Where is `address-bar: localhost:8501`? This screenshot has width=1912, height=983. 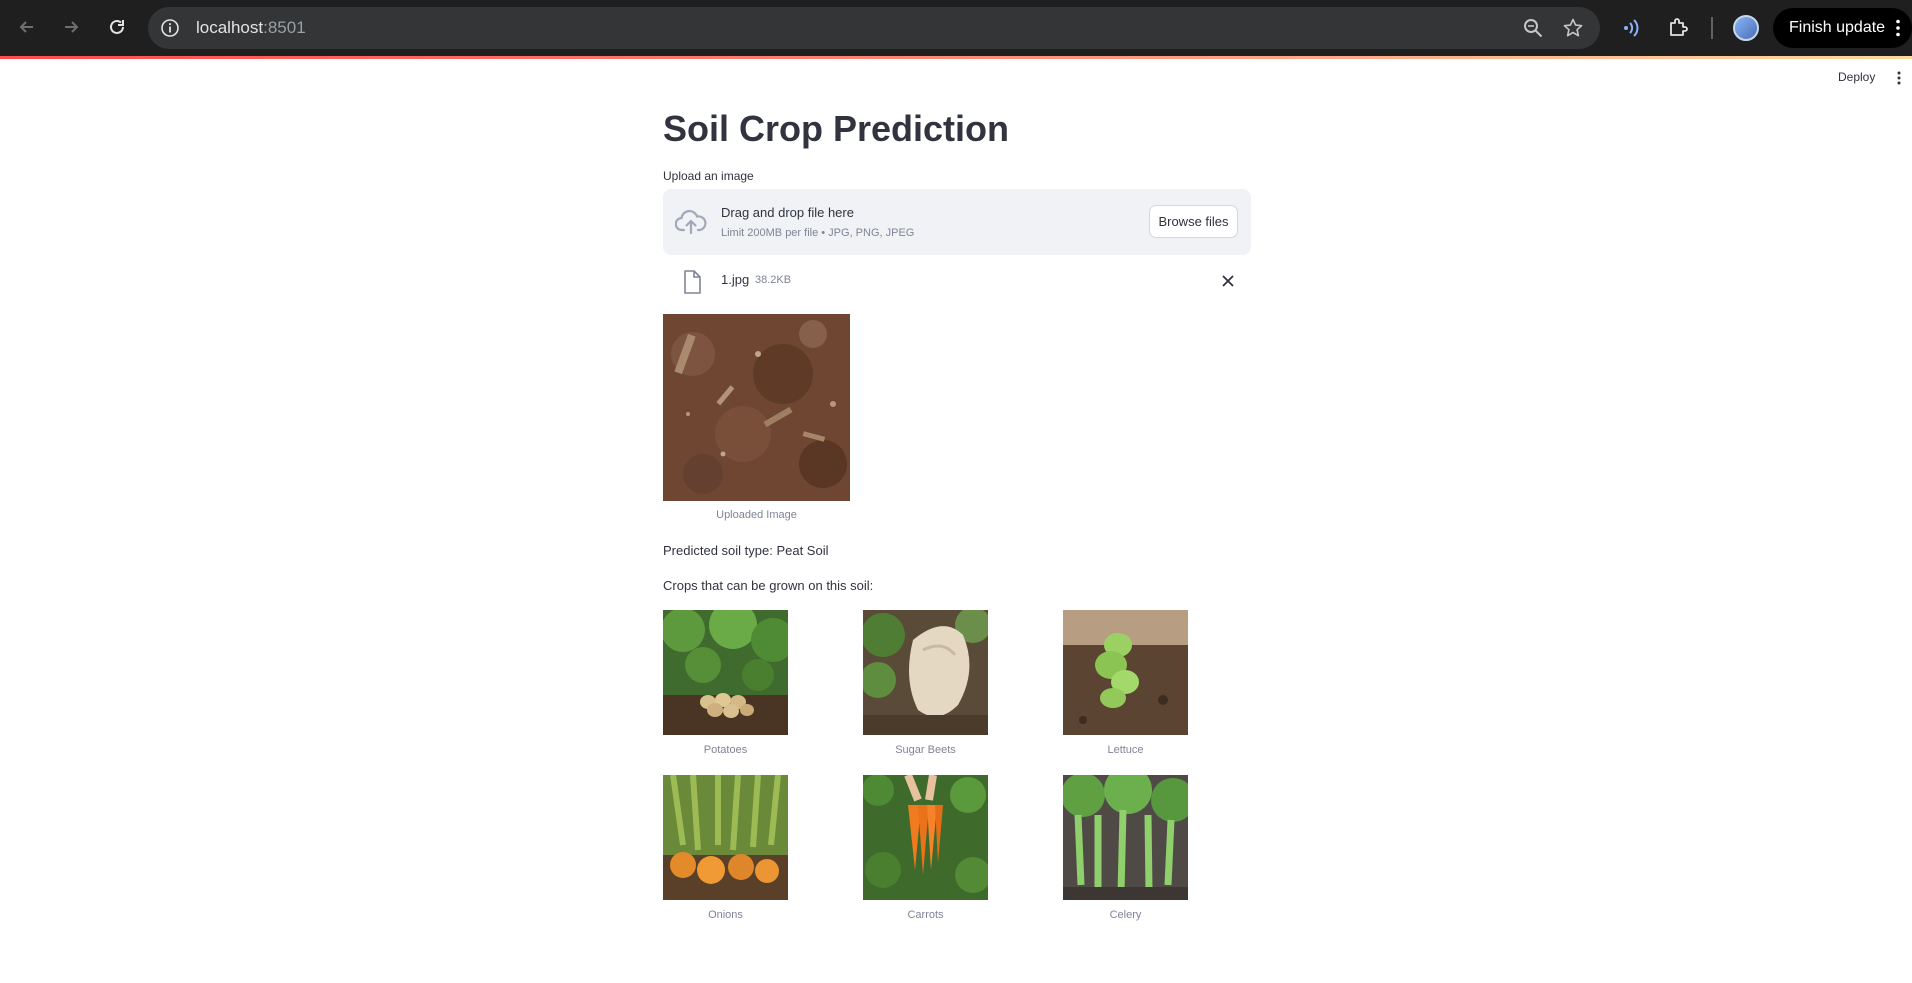
address-bar: localhost:8501 is located at coordinates (874, 28).